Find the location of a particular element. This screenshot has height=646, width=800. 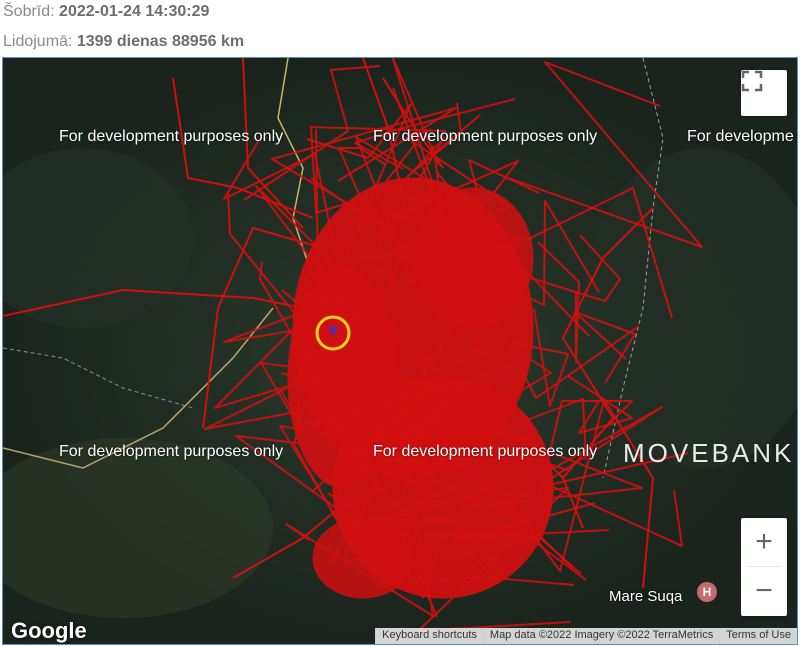

google-logo: Google is located at coordinates (49, 630).